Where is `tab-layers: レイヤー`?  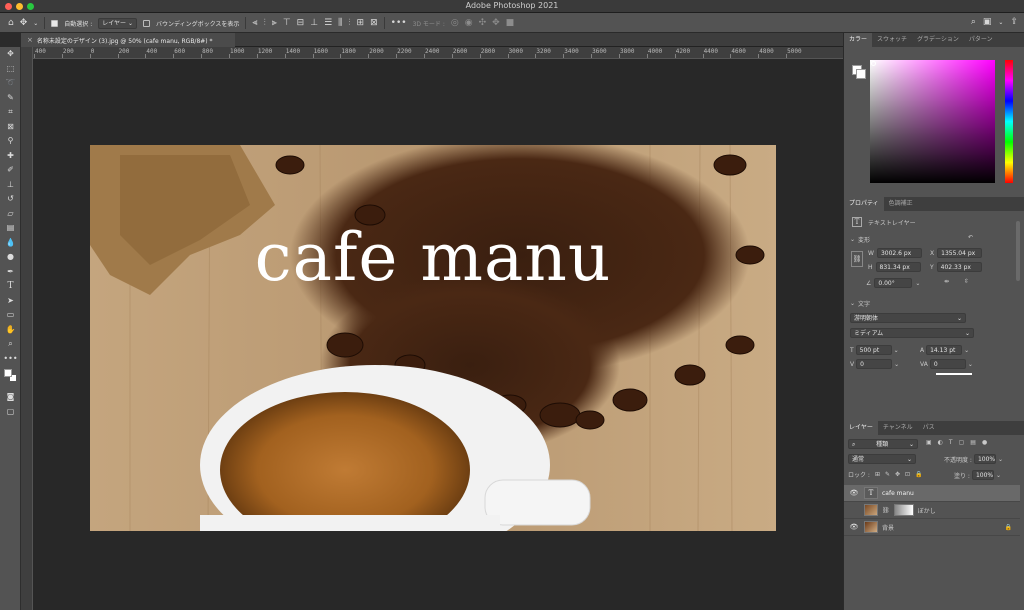
tab-layers: レイヤー is located at coordinates (861, 428).